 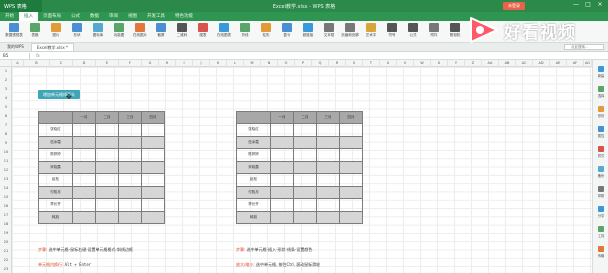 I want to click on column-header-cell: F, so click(x=130, y=63).